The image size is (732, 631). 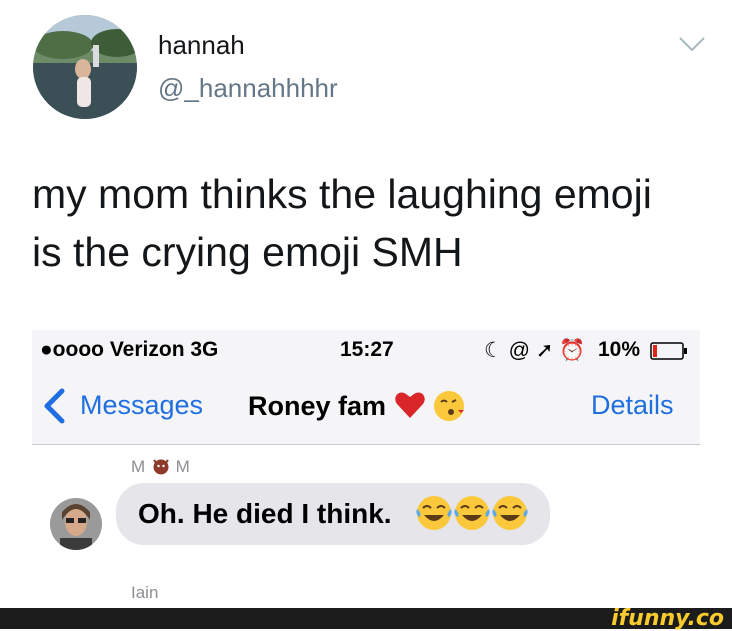 What do you see at coordinates (409, 405) in the screenshot?
I see `heart-emoji-icon` at bounding box center [409, 405].